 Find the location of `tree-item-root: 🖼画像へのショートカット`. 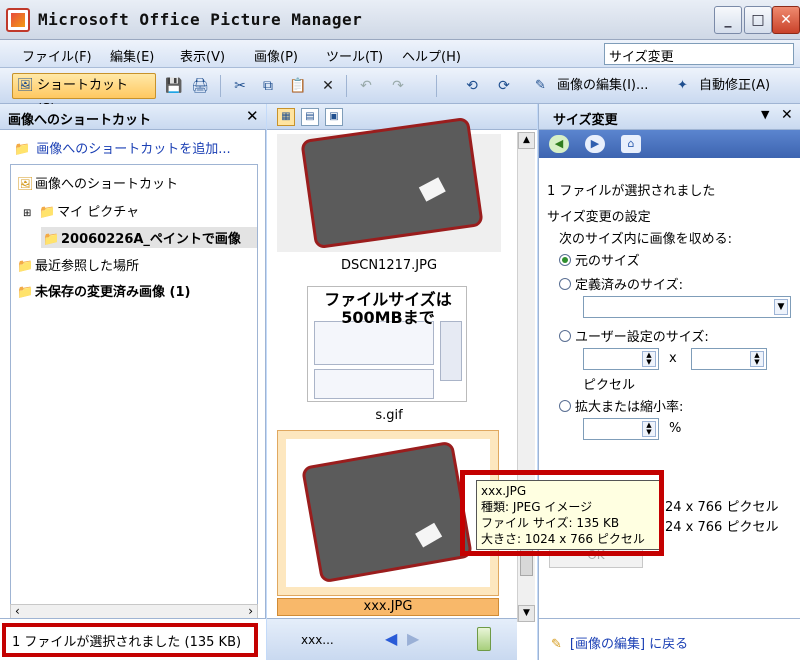

tree-item-root: 🖼画像へのショートカット is located at coordinates (97, 182).